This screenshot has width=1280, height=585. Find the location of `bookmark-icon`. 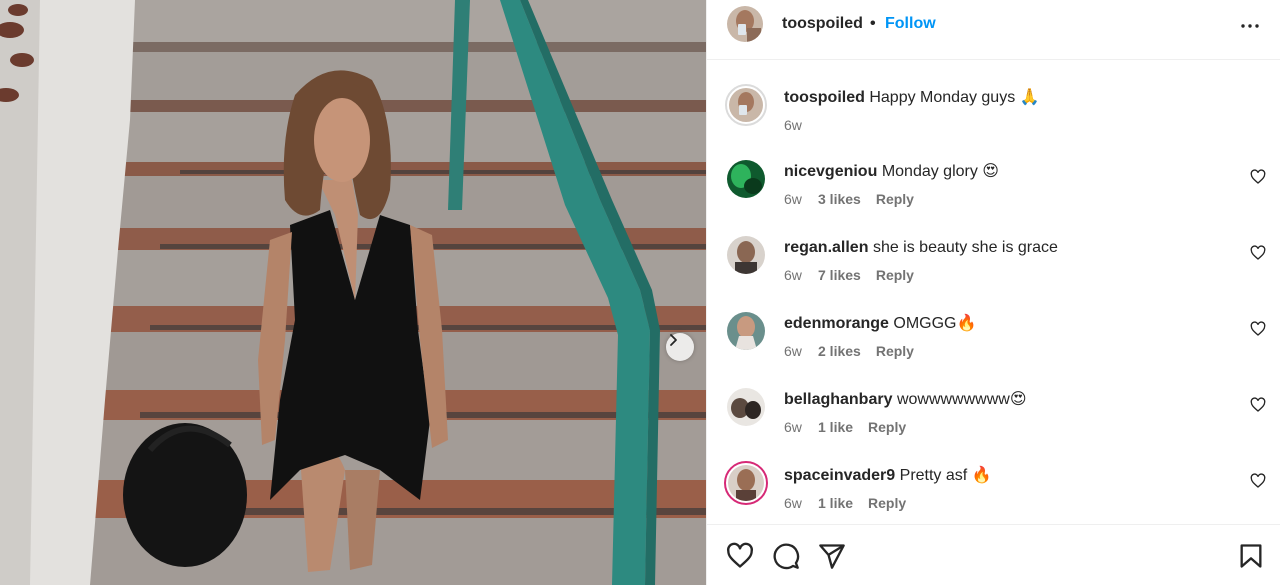

bookmark-icon is located at coordinates (1251, 556).